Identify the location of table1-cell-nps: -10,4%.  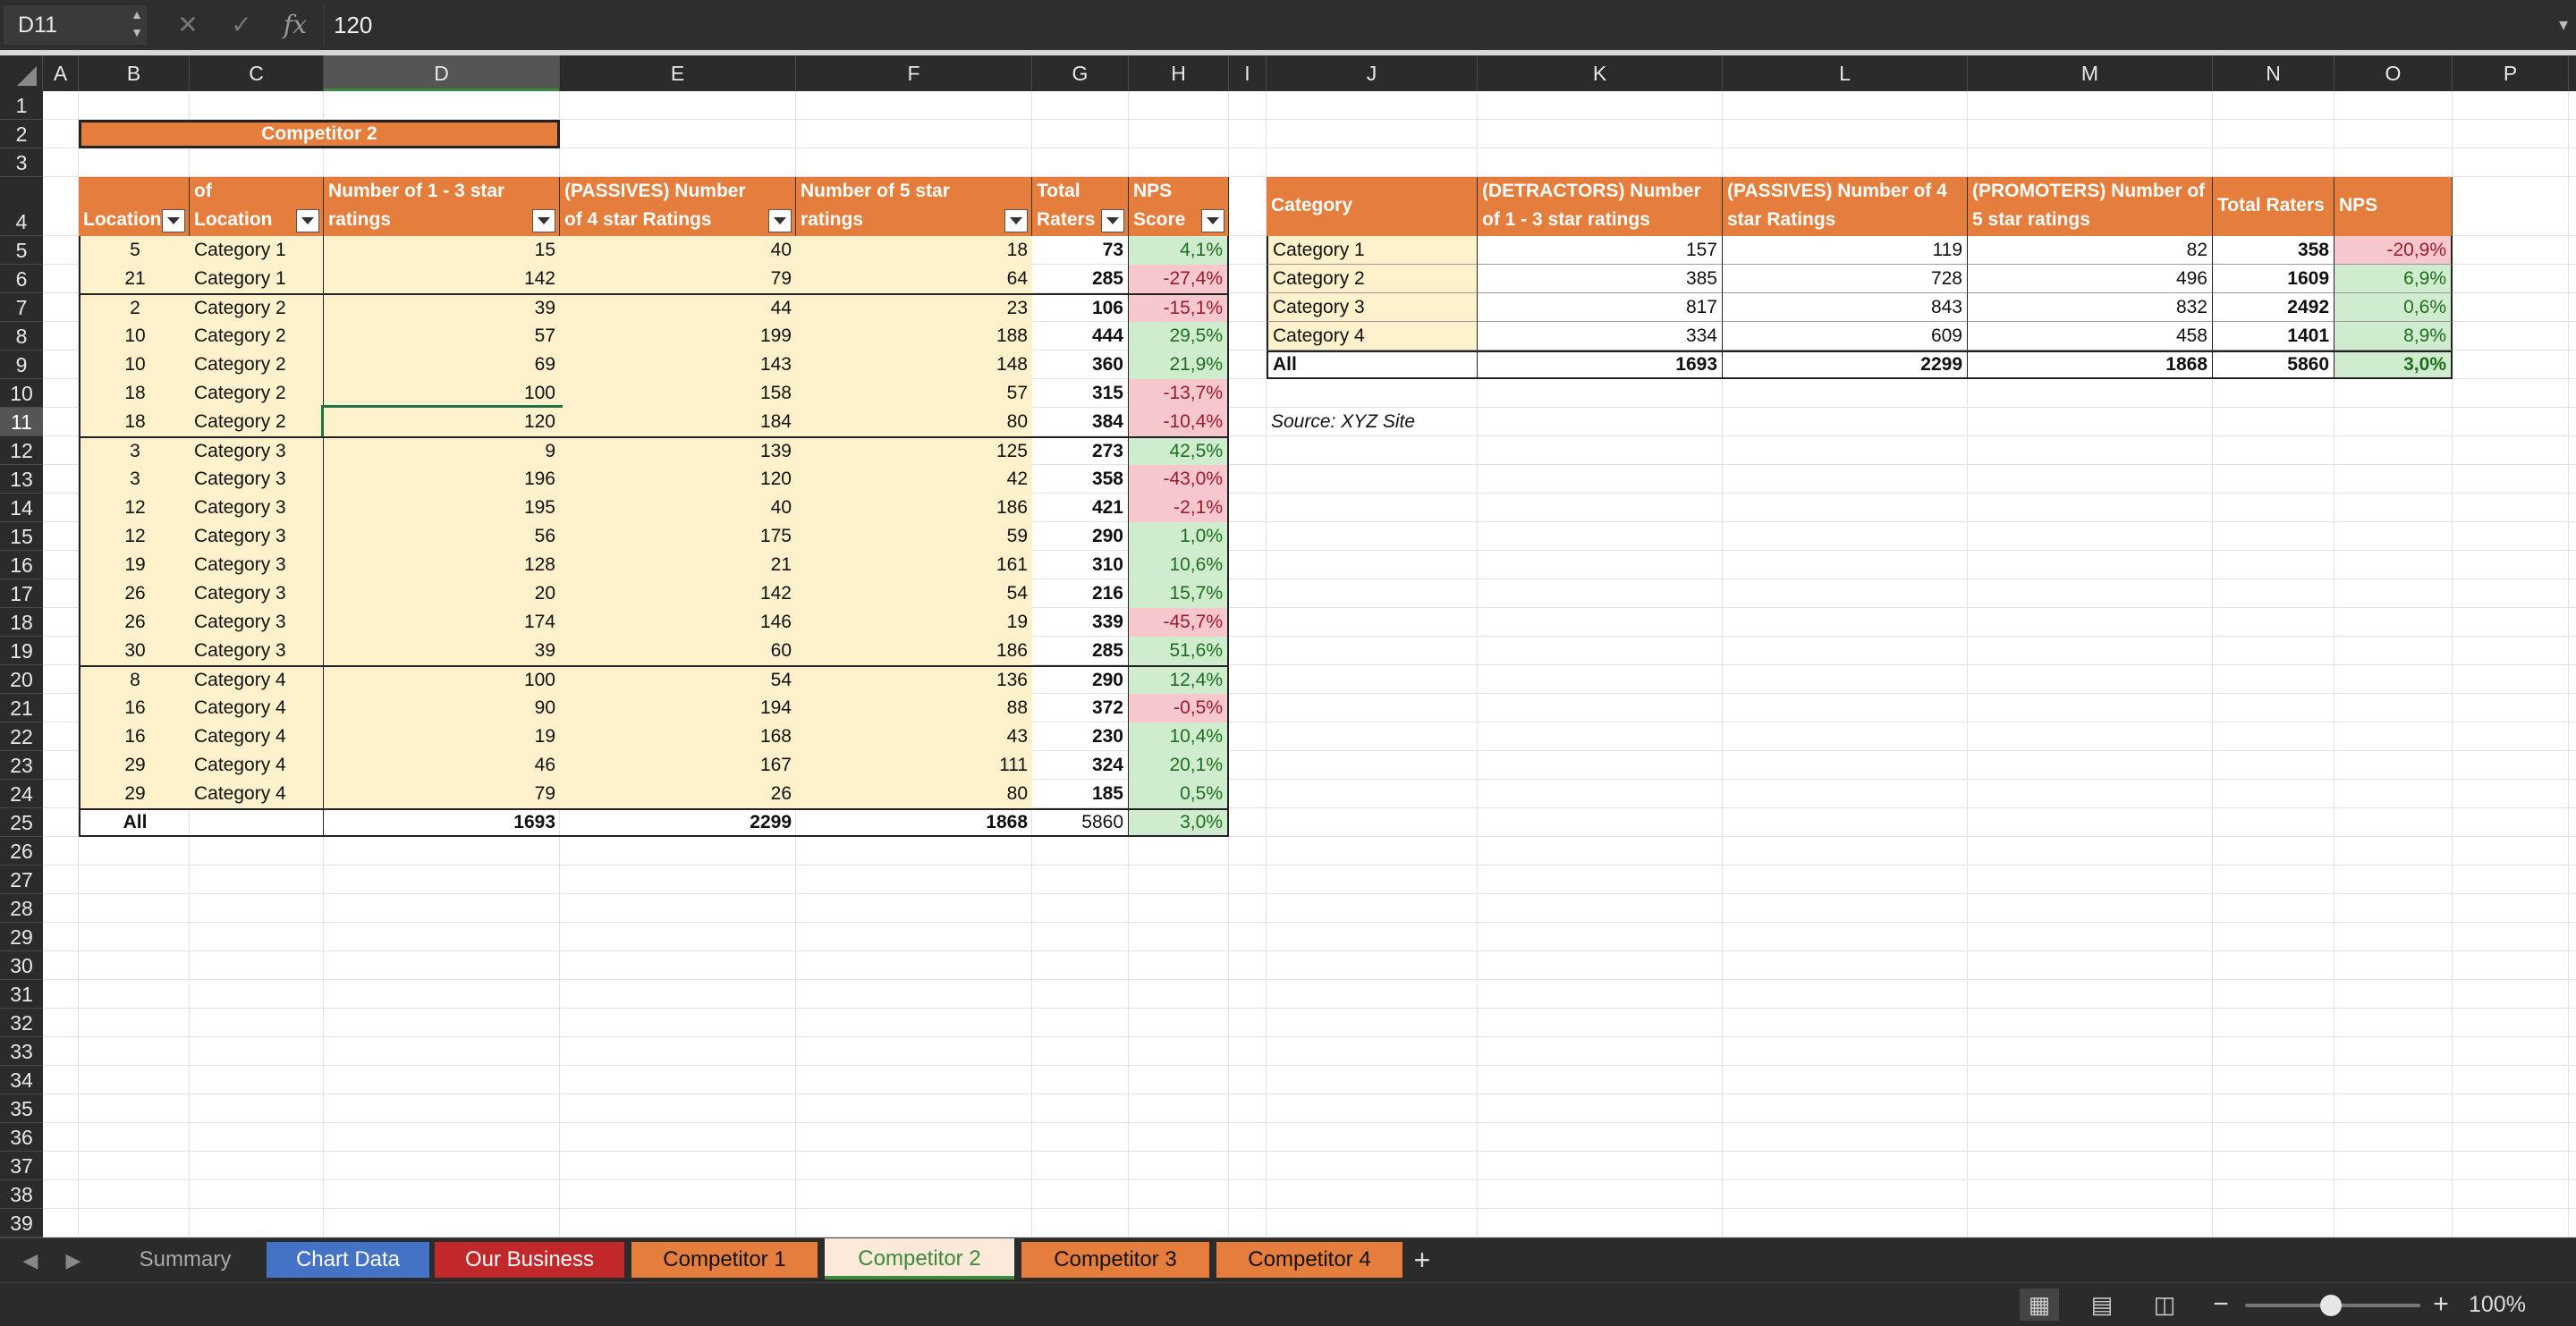
(1179, 422).